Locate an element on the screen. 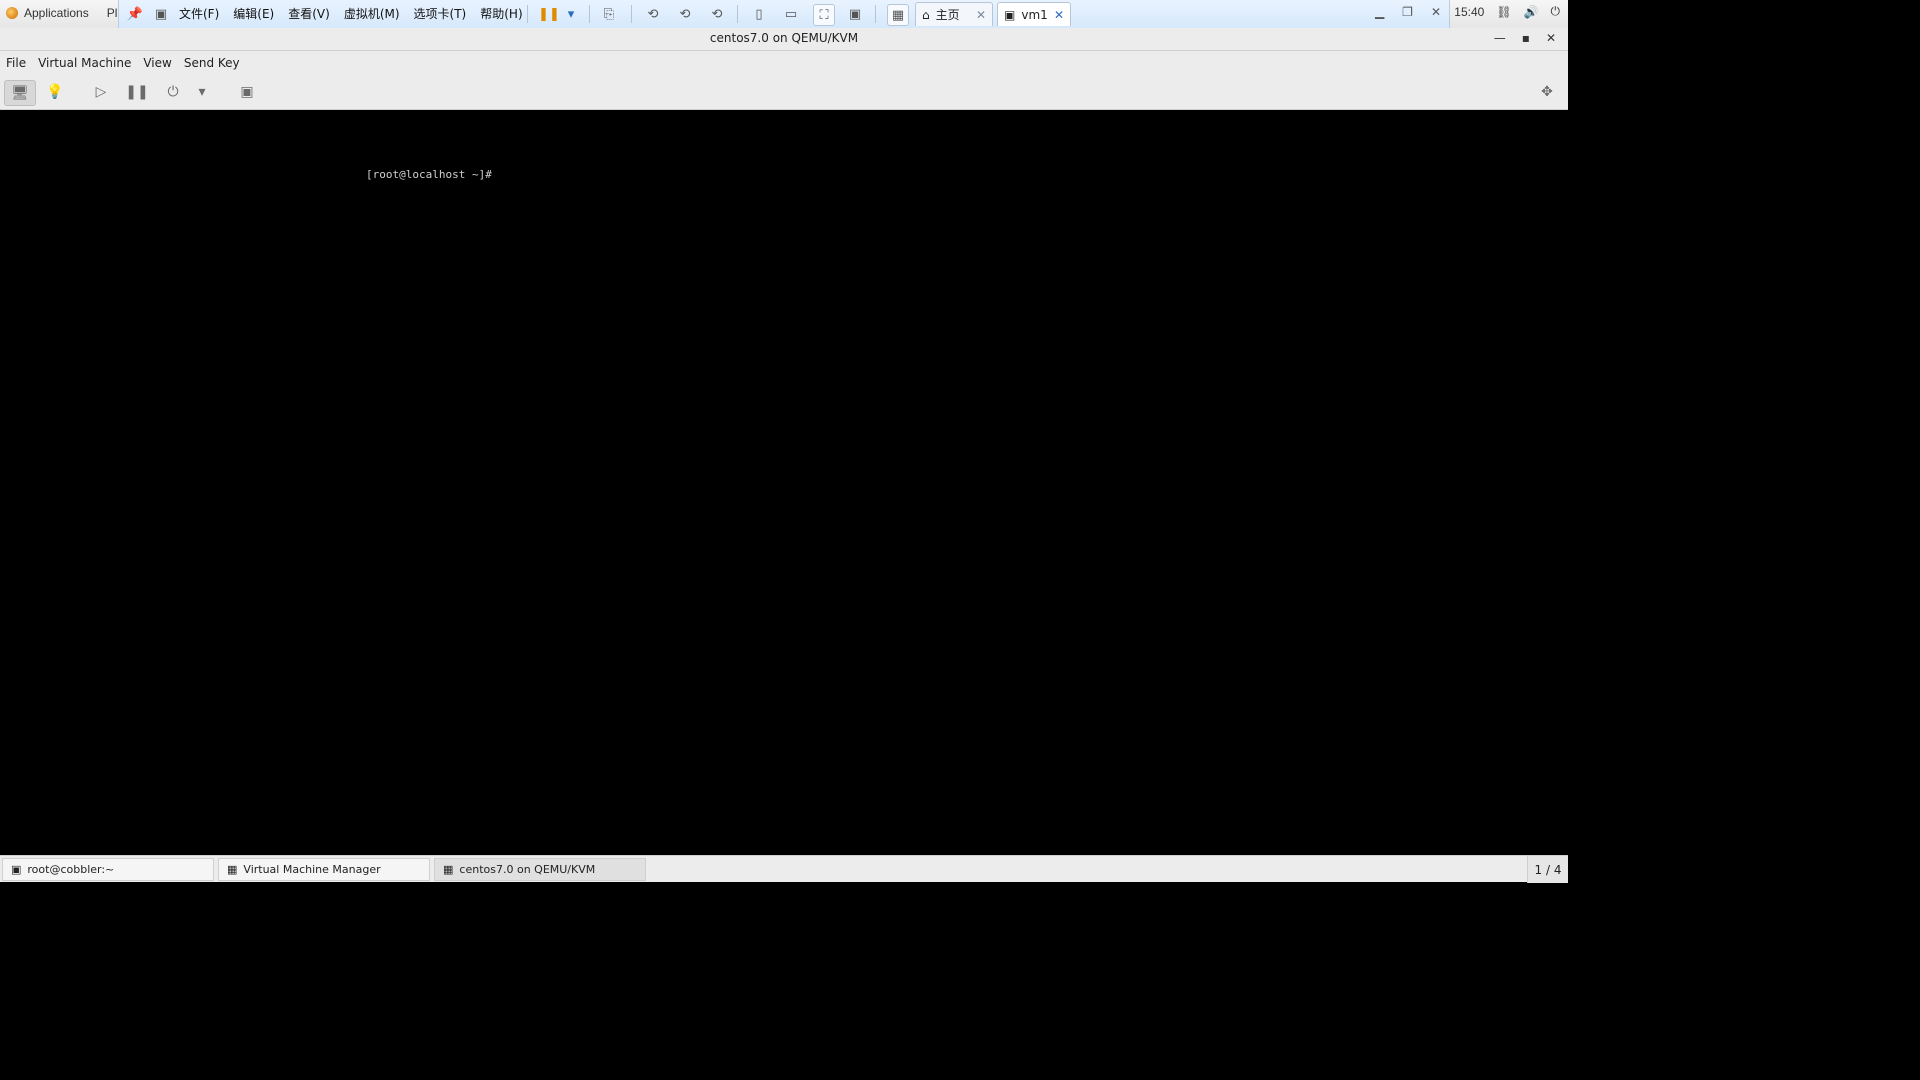 This screenshot has width=1920, height=1080. menu-send-key: Send Key is located at coordinates (212, 63).